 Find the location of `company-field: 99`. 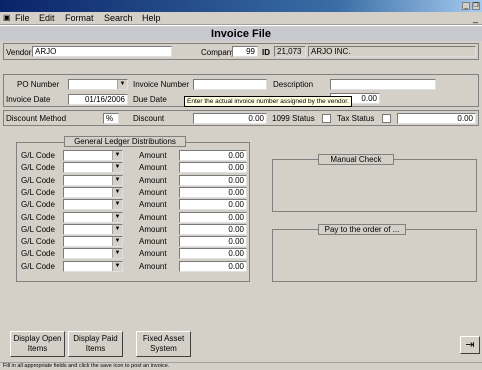

company-field: 99 is located at coordinates (245, 51).